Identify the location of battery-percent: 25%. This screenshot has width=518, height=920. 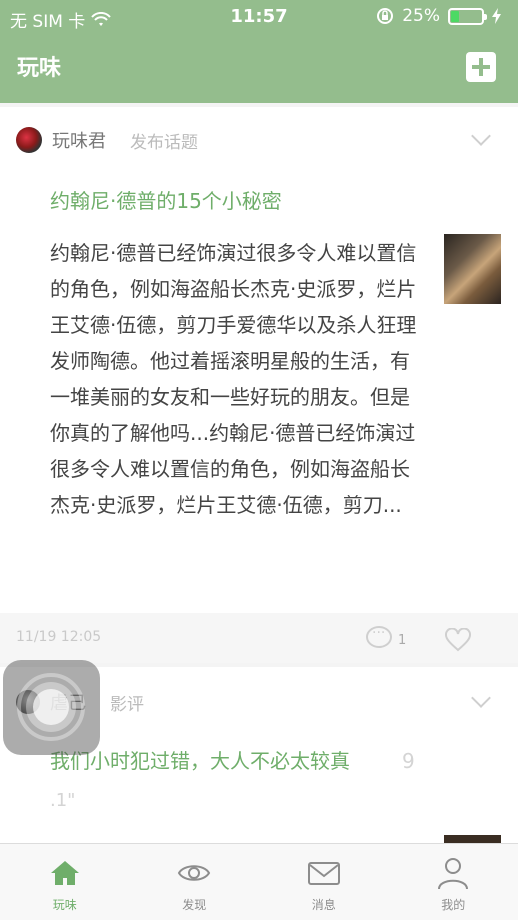
(421, 16).